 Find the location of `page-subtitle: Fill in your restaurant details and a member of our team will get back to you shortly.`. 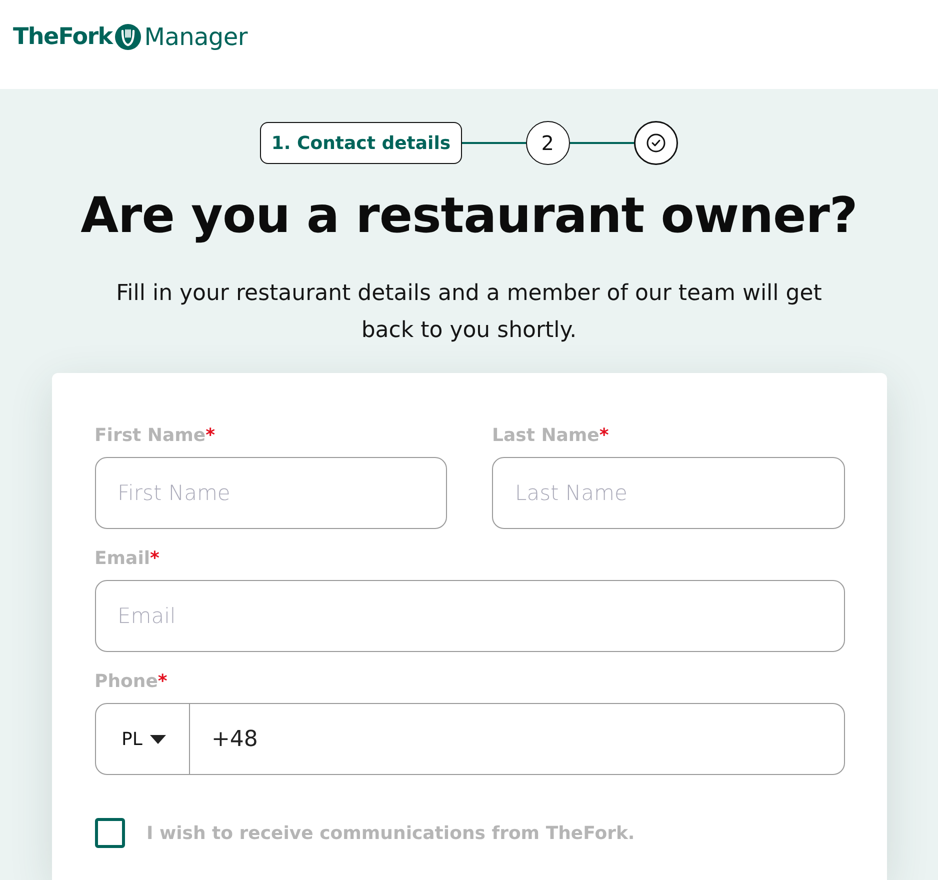

page-subtitle: Fill in your restaurant details and a member of our team will get back to you shortly. is located at coordinates (469, 312).